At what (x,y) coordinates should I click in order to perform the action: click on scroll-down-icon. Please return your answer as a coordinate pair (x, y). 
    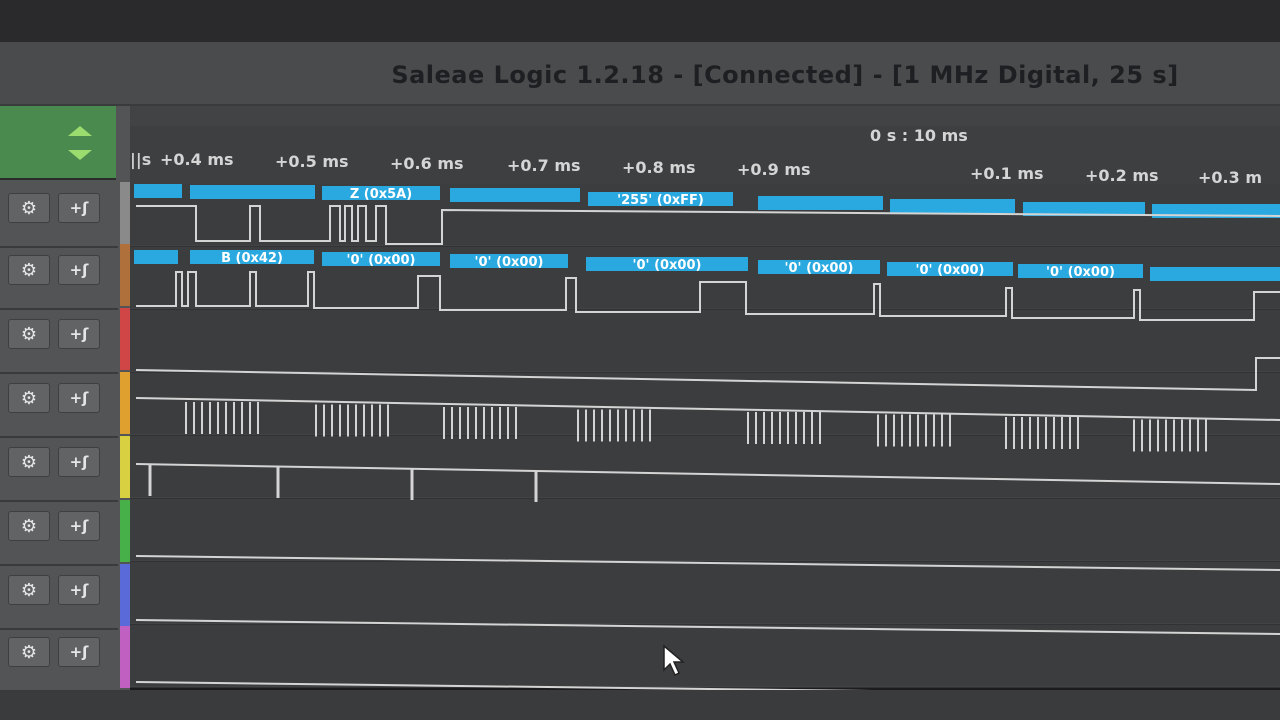
    Looking at the image, I should click on (80, 155).